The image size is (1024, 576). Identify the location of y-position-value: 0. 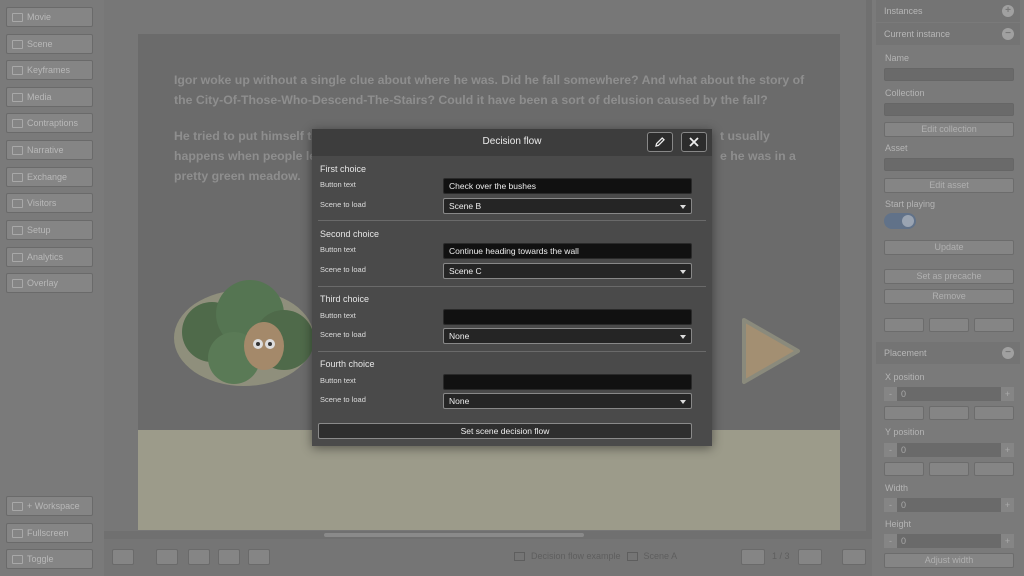
(949, 450).